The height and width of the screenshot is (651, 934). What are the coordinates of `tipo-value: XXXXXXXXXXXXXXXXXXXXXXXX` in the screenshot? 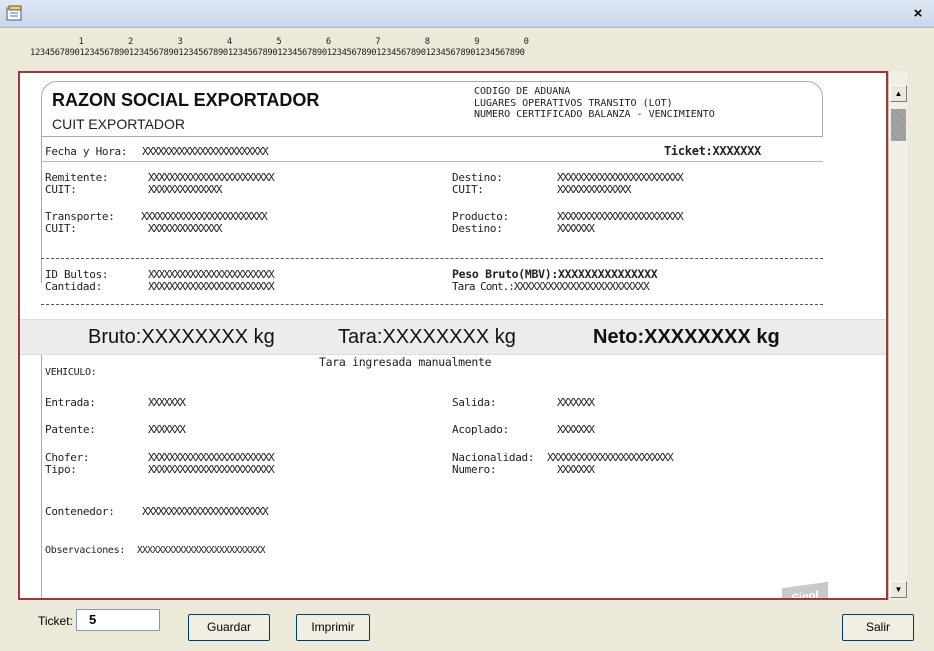 It's located at (211, 469).